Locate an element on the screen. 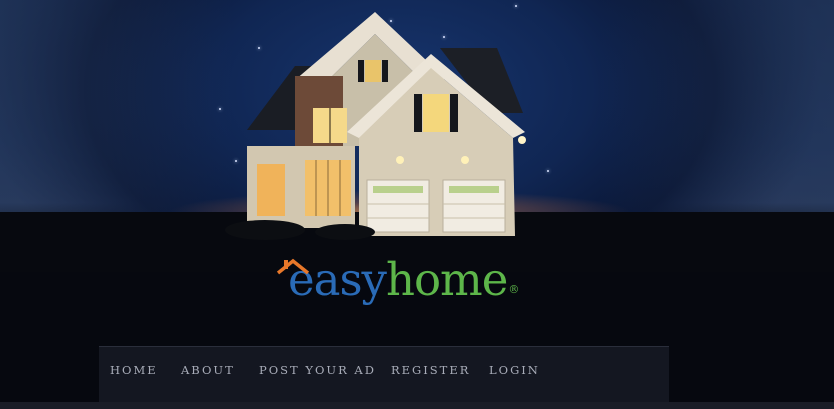 The width and height of the screenshot is (834, 409). easyhome-logo: easyhome® is located at coordinates (397, 279).